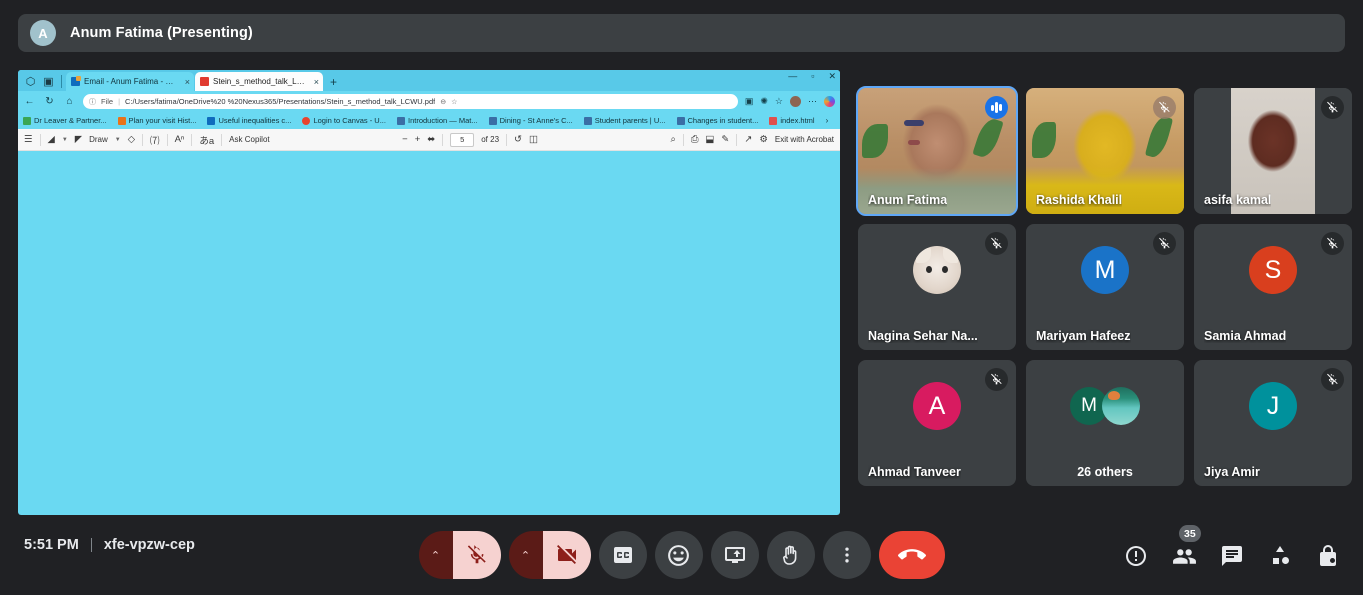  What do you see at coordinates (937, 423) in the screenshot?
I see `participant-tile-ahmad-tanveer: A Ahmad Tanveer` at bounding box center [937, 423].